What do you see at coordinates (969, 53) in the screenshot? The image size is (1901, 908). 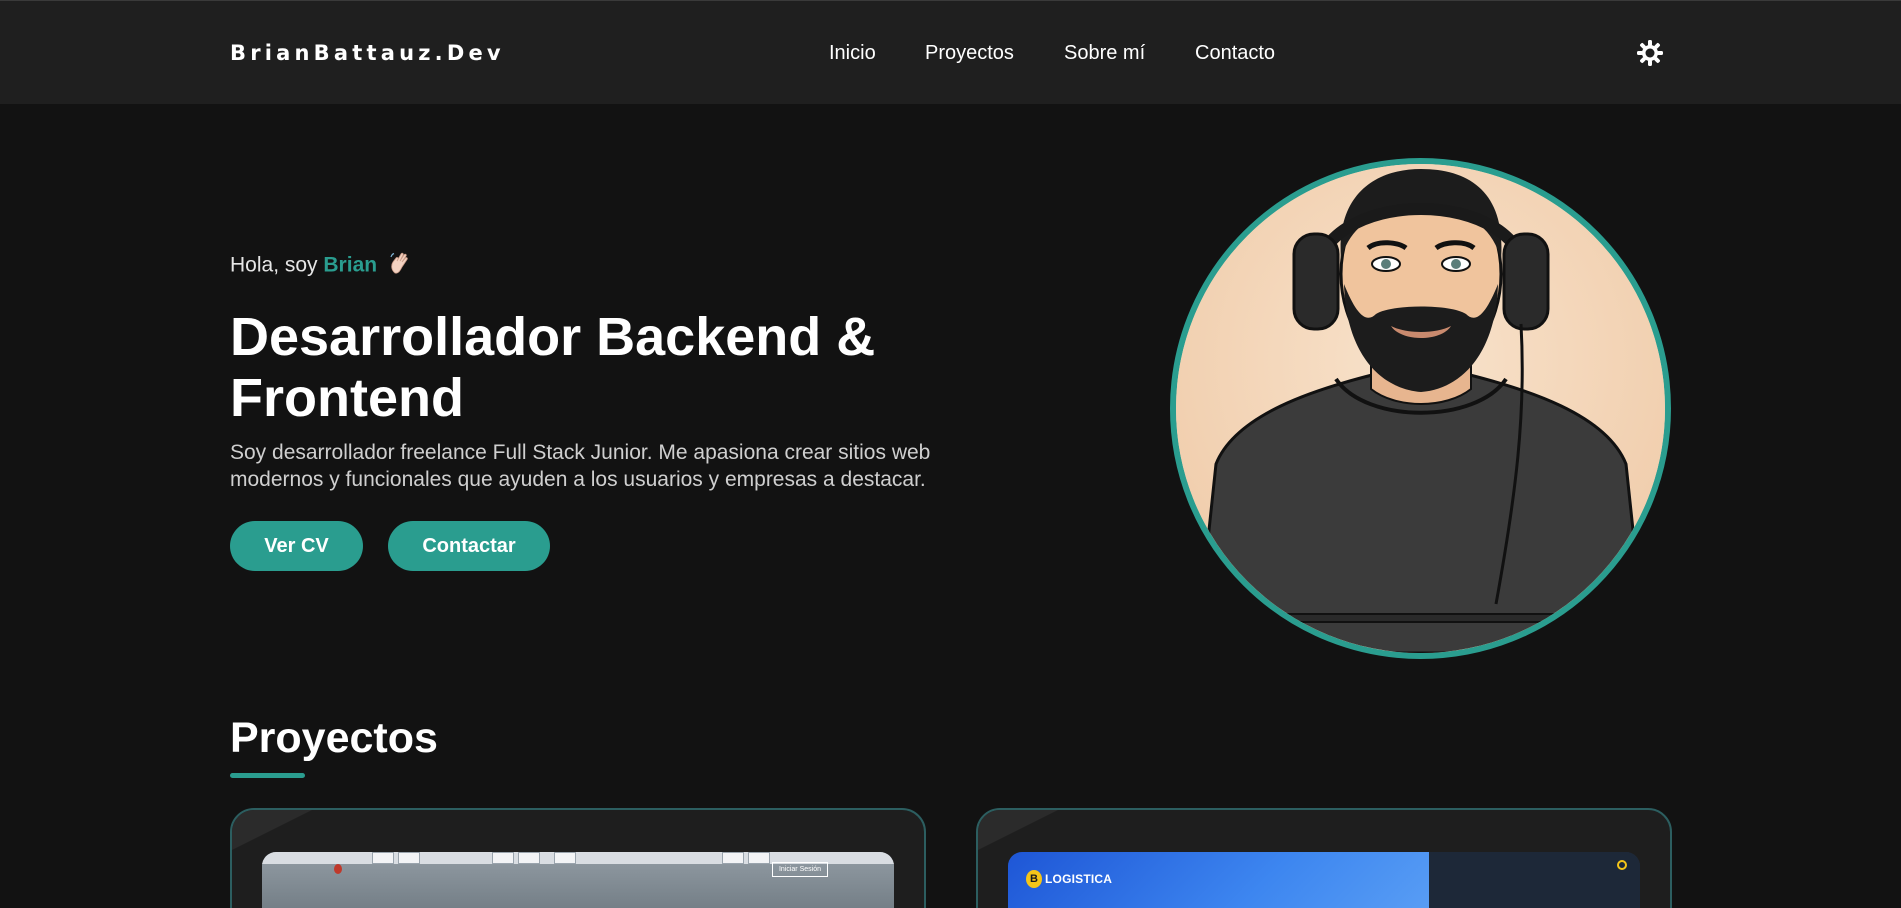 I see `nav-link-proyectos: Proyectos` at bounding box center [969, 53].